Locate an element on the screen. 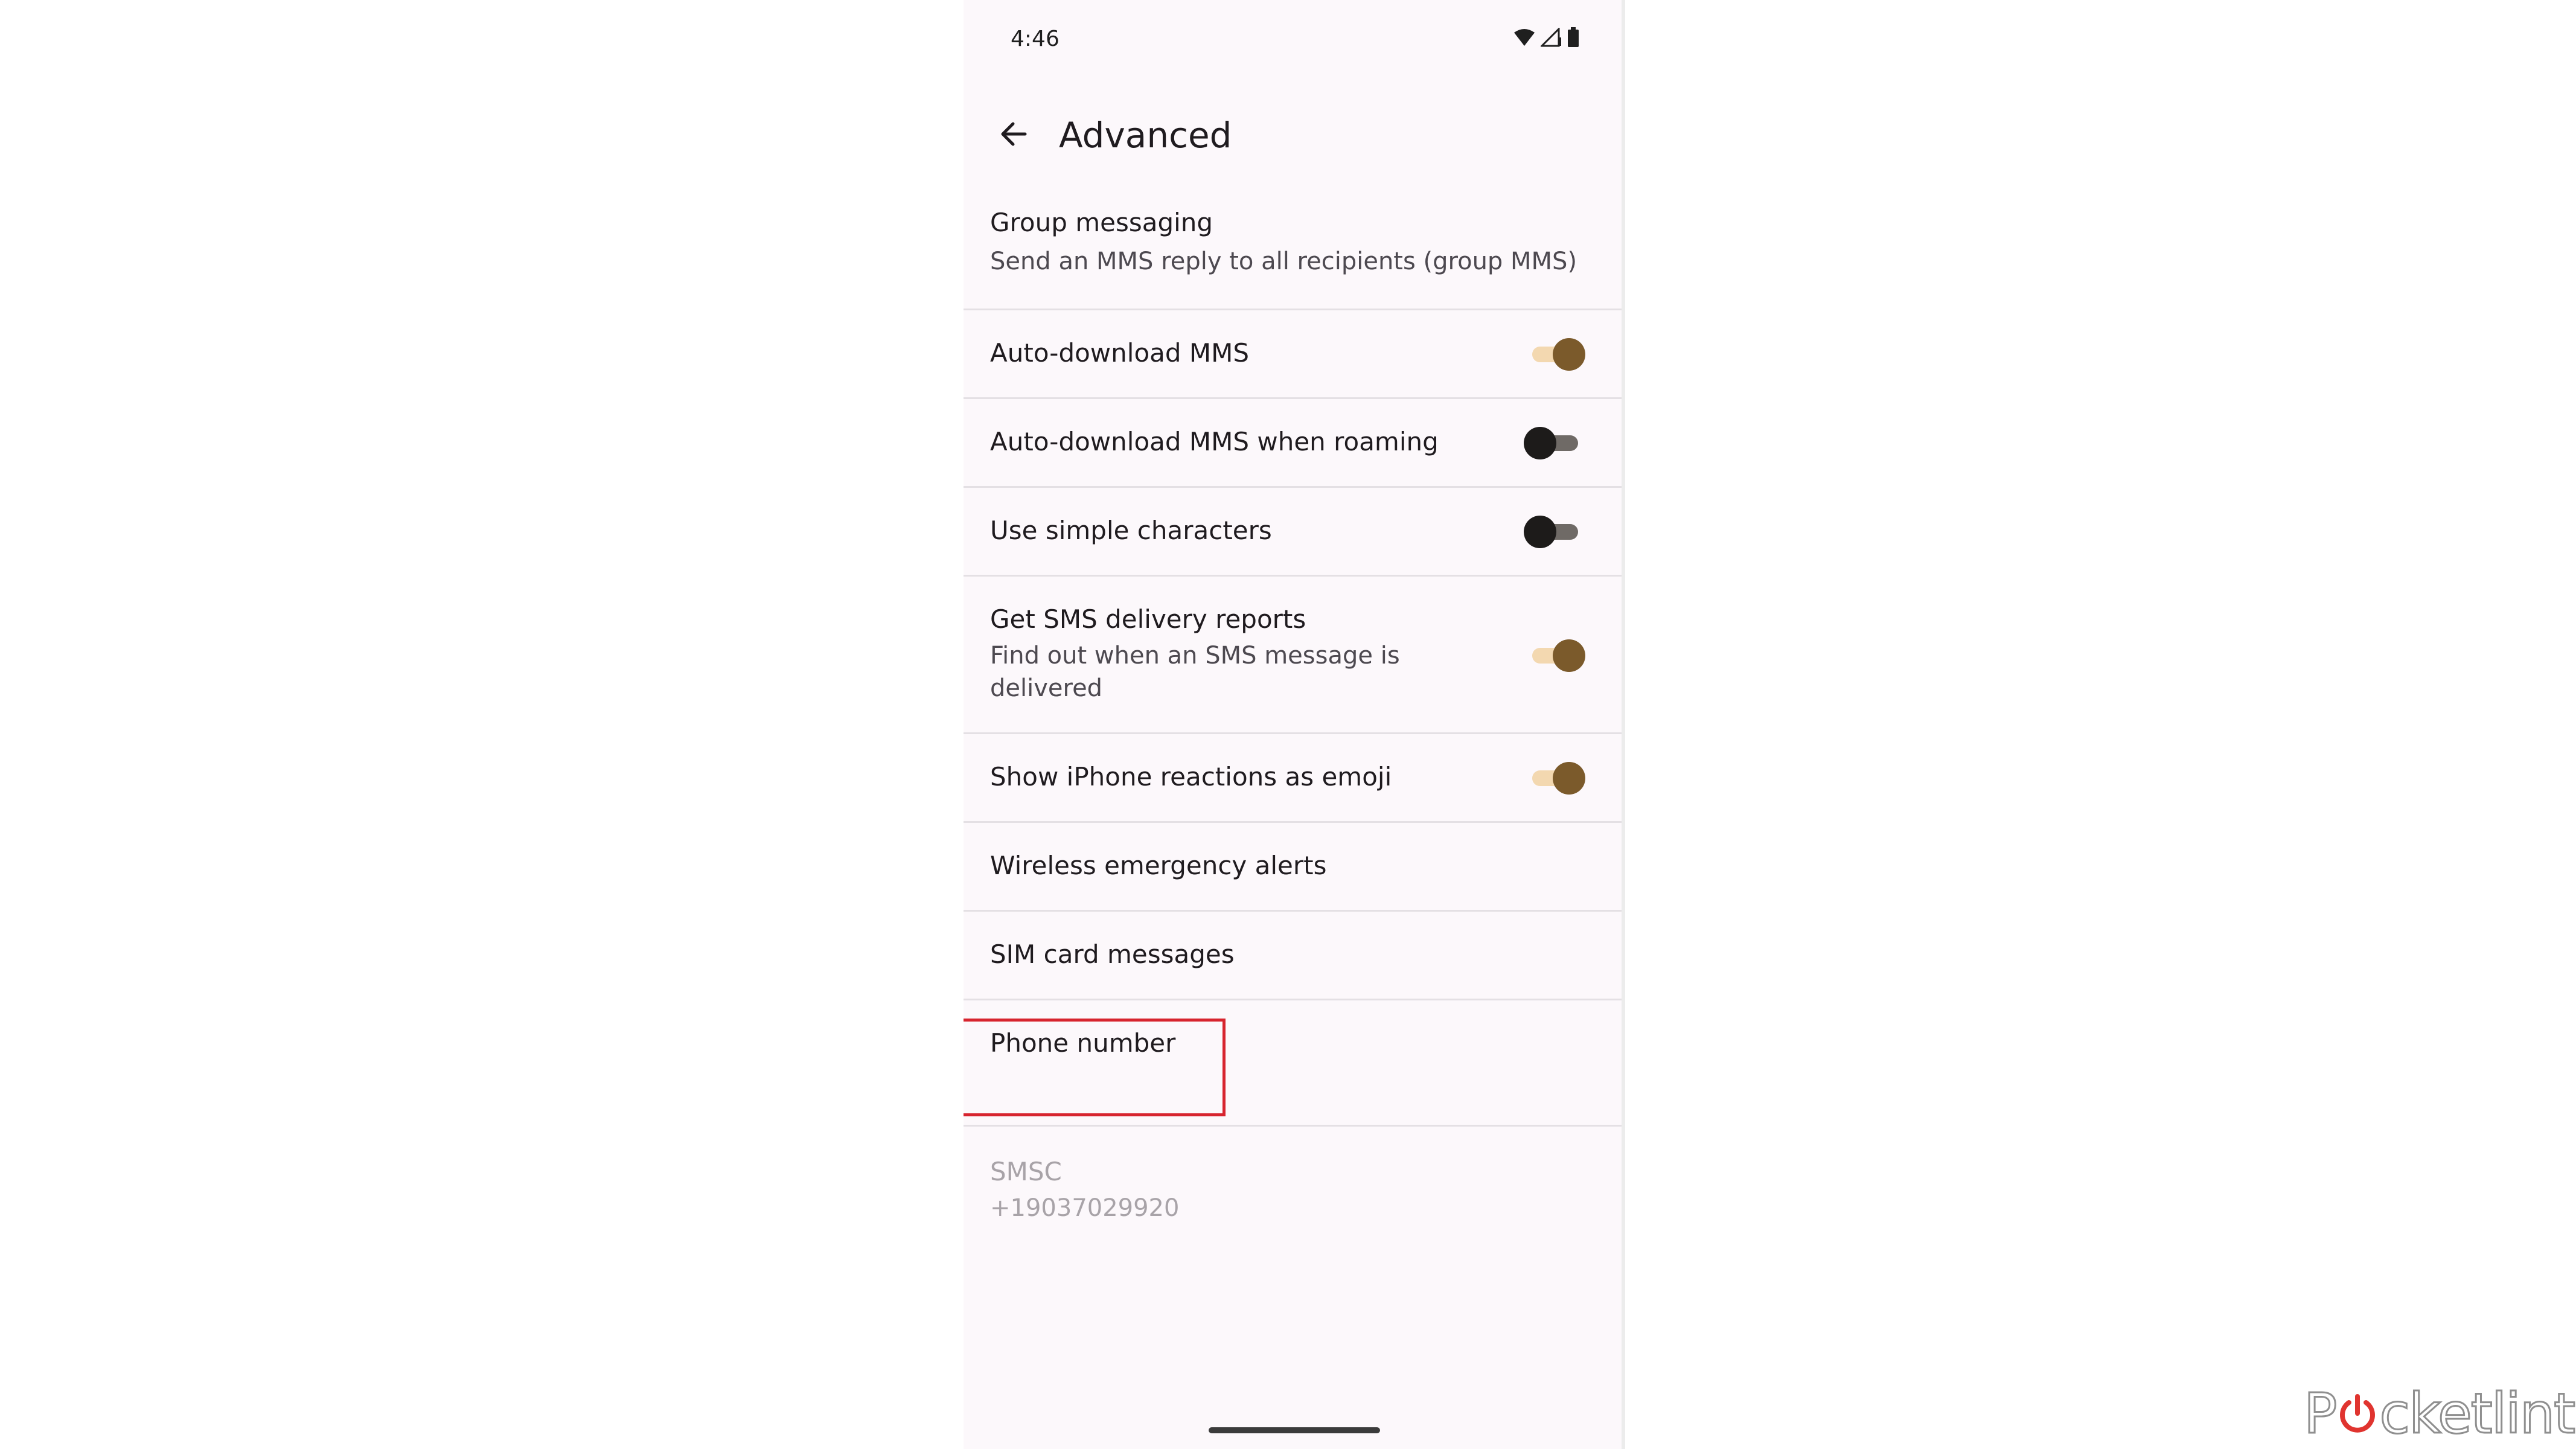  status-icons is located at coordinates (1546, 39).